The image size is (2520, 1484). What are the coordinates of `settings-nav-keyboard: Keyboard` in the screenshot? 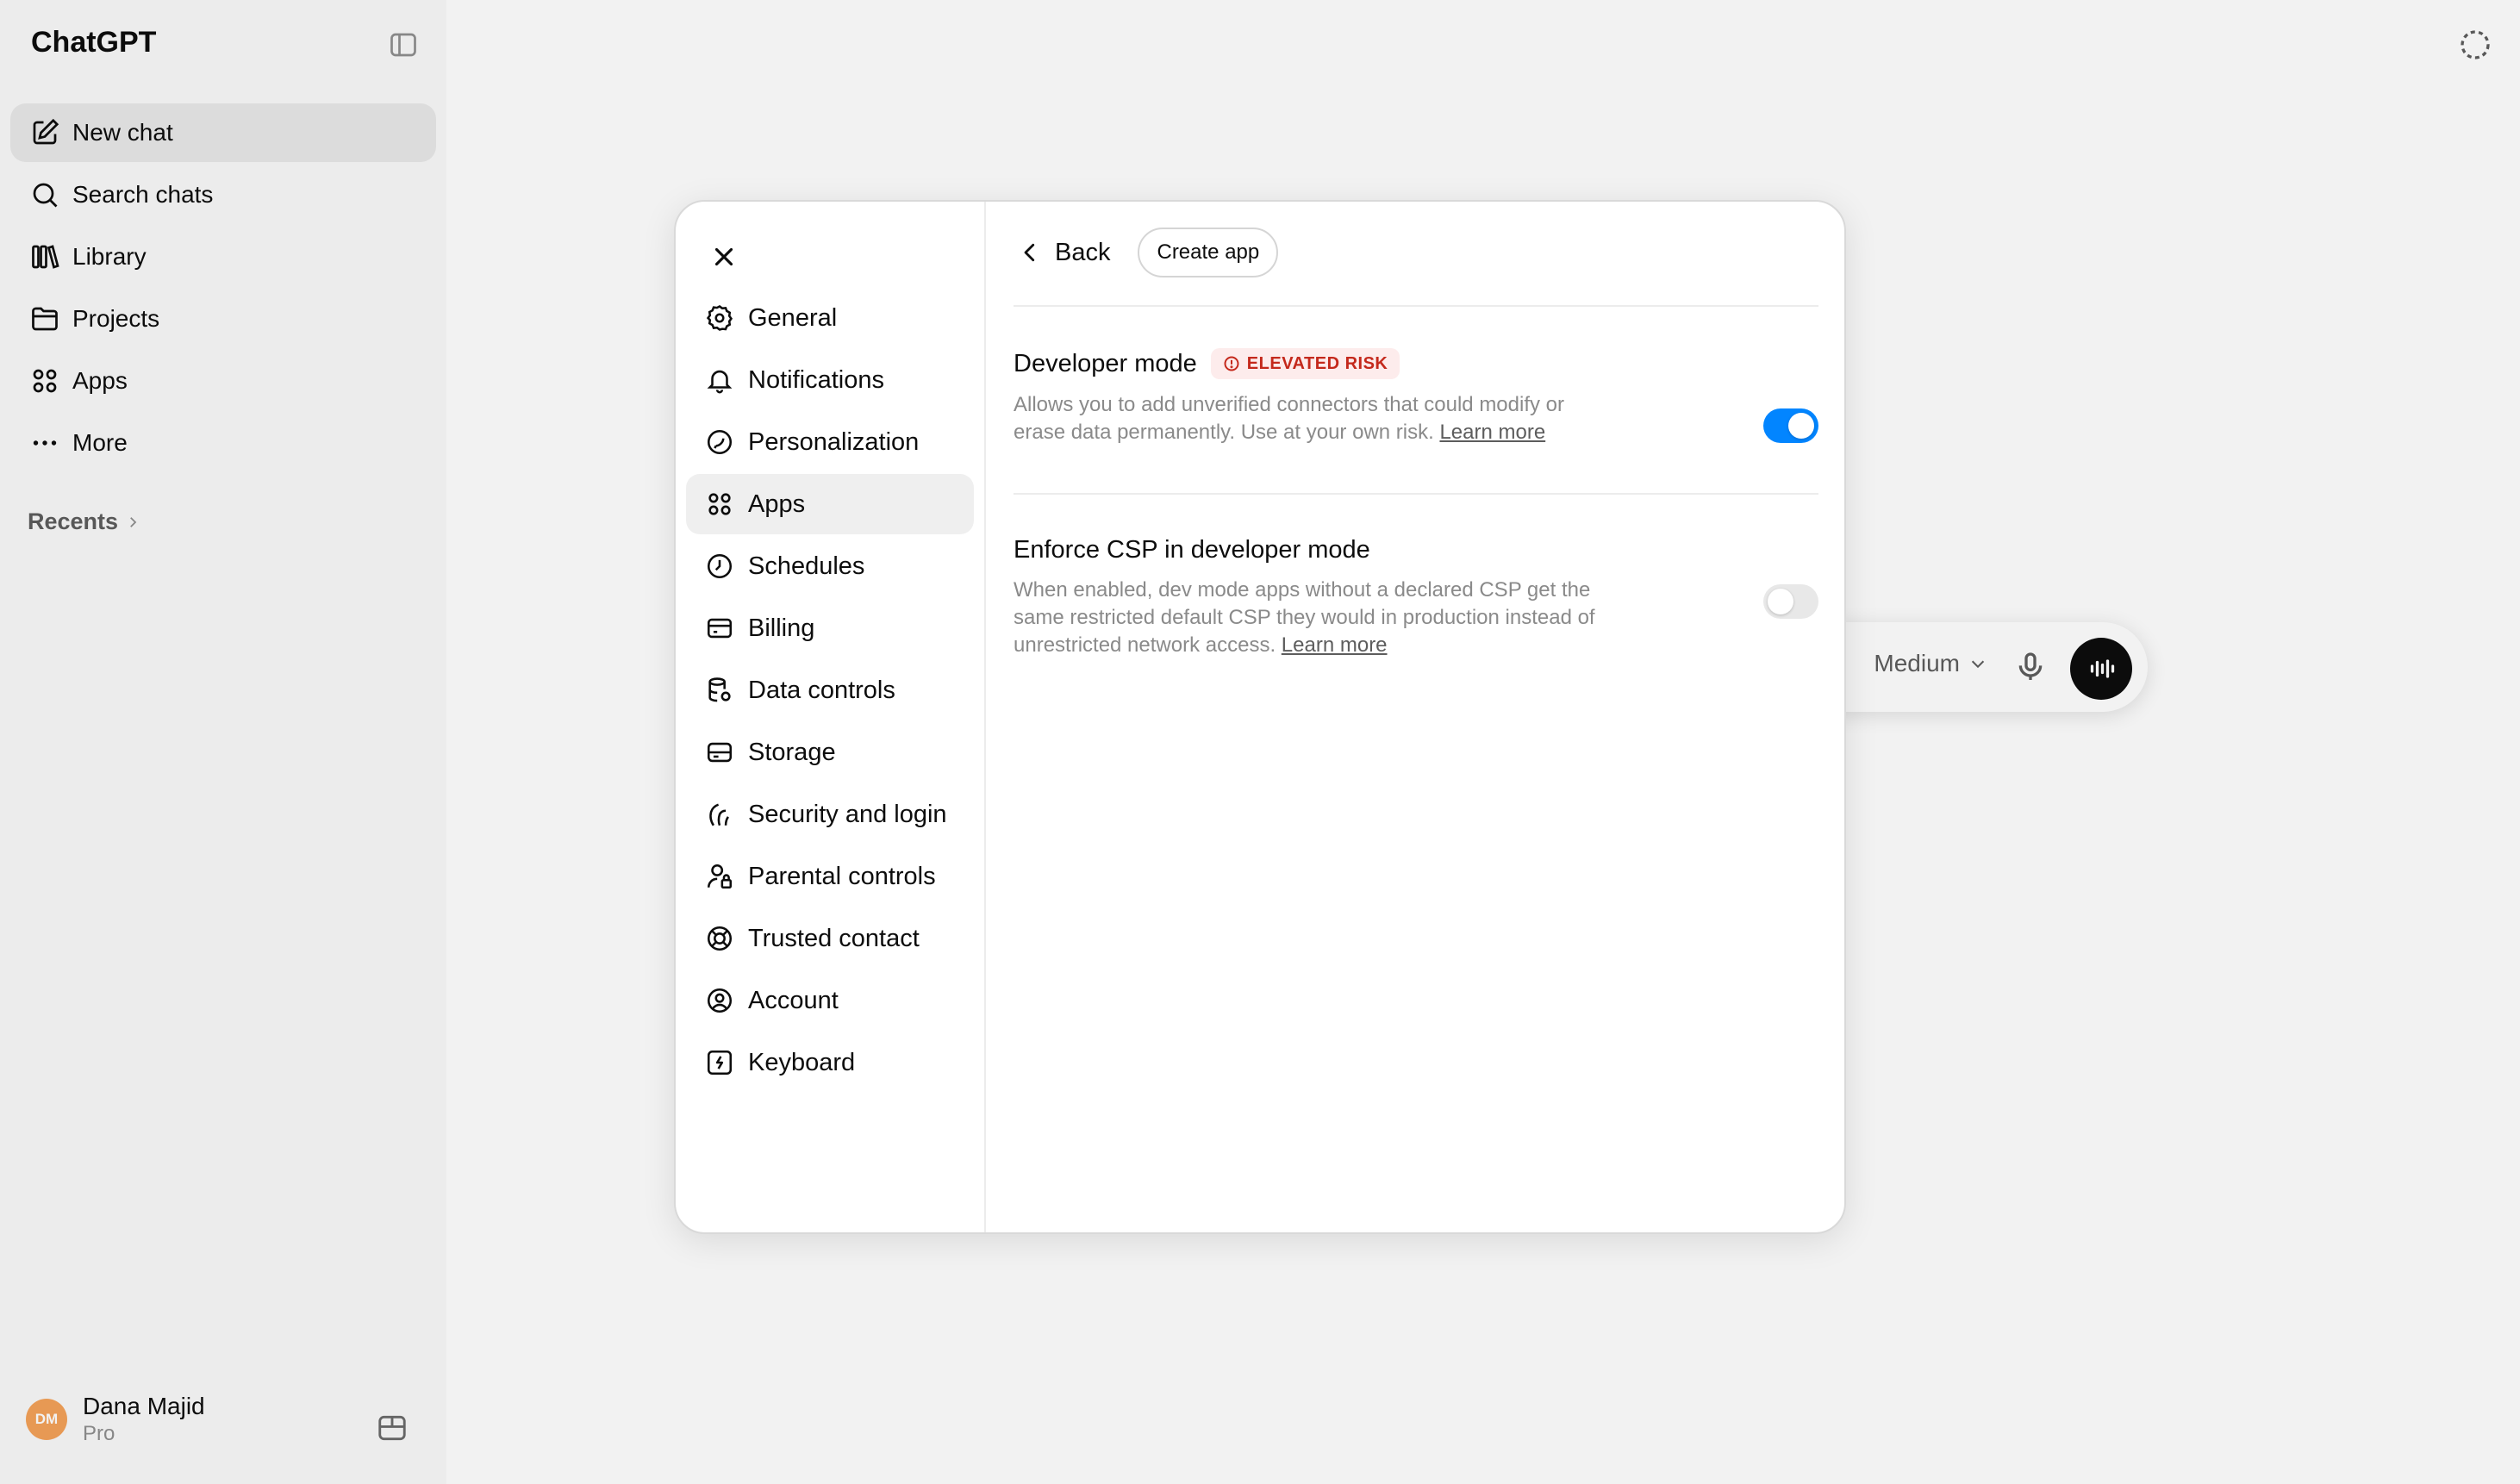 It's located at (830, 1062).